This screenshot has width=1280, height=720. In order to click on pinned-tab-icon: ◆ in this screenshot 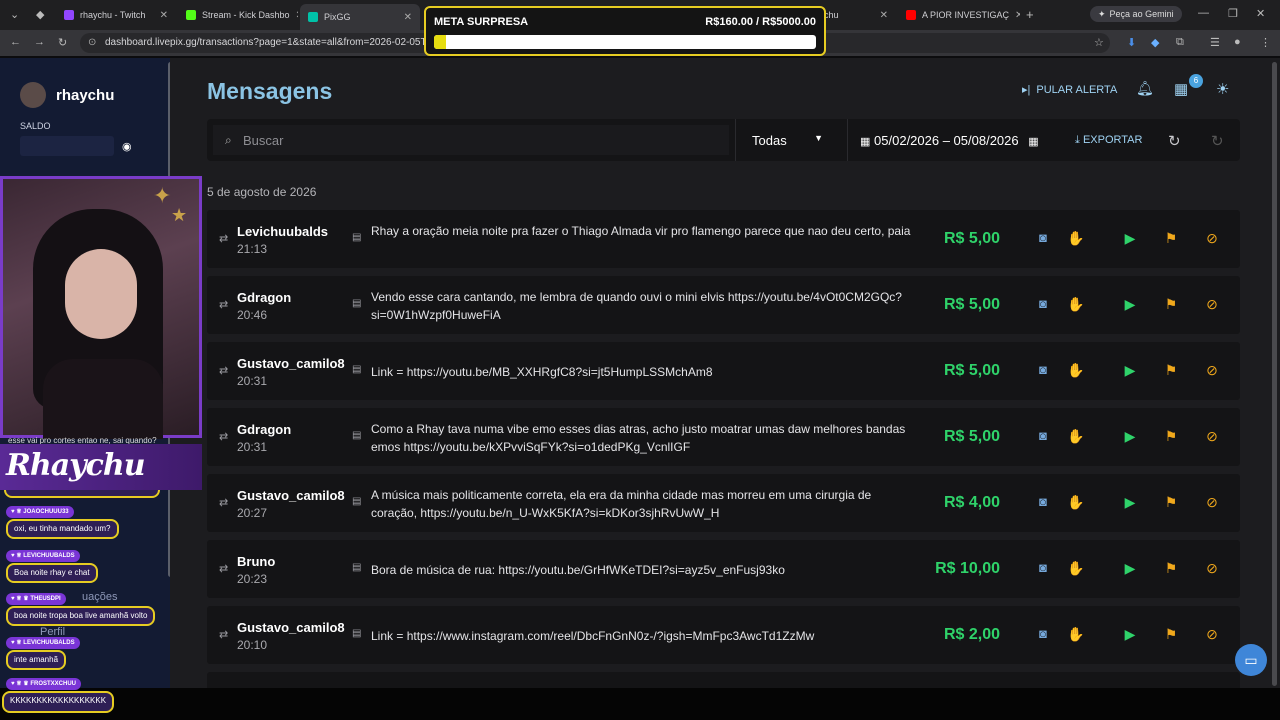, I will do `click(40, 14)`.